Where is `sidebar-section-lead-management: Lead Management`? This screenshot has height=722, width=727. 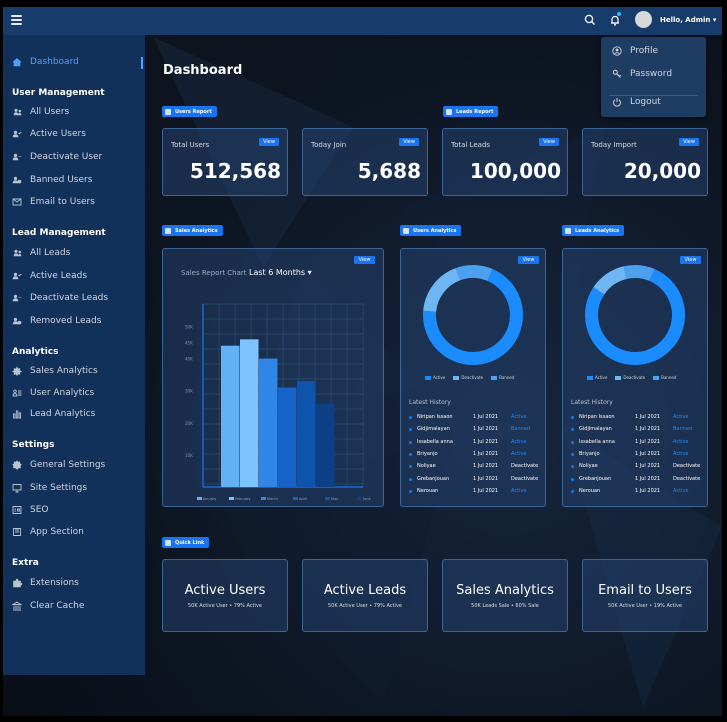
sidebar-section-lead-management: Lead Management is located at coordinates (59, 233).